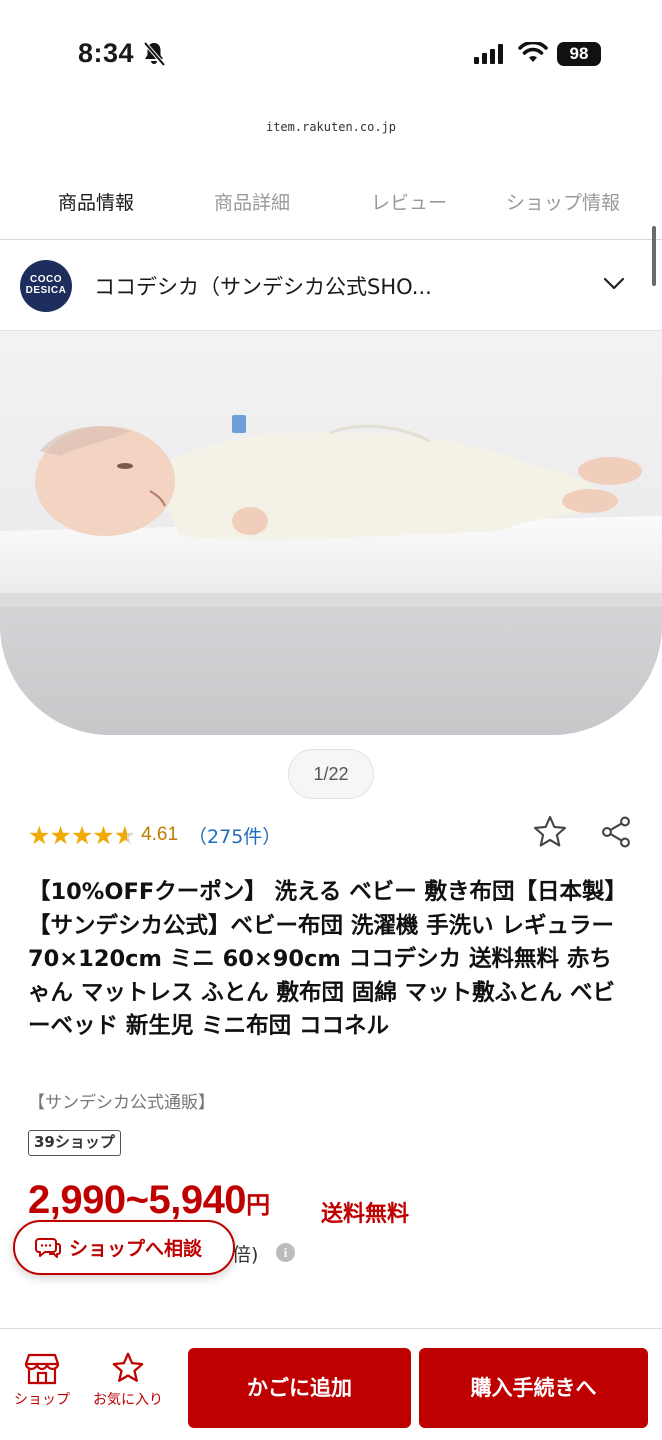  What do you see at coordinates (252, 201) in the screenshot?
I see `tab-product-details: 商品詳細` at bounding box center [252, 201].